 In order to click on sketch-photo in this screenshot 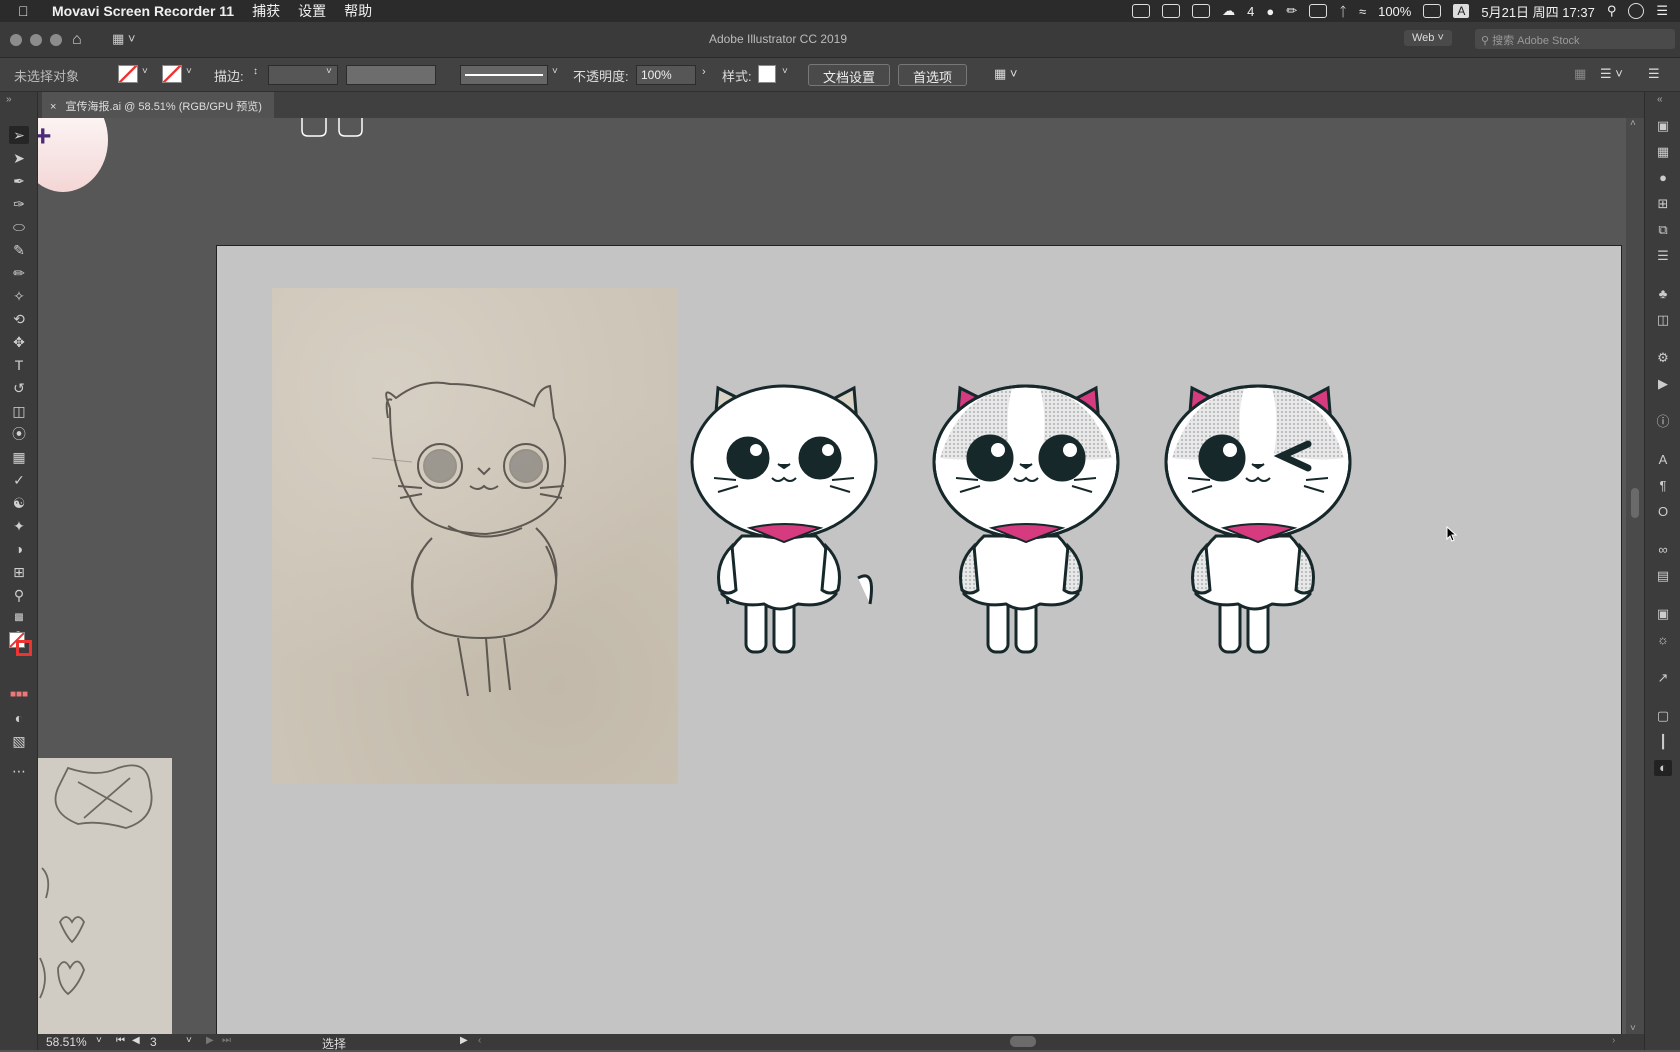, I will do `click(475, 536)`.